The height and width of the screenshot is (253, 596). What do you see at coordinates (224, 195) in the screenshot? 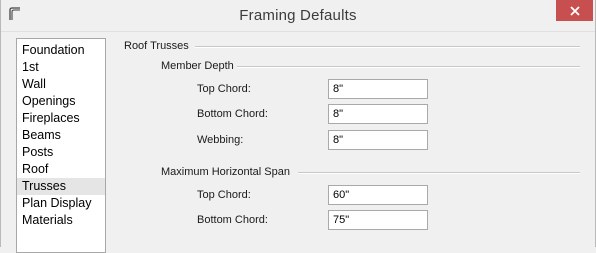
I see `top-chord-span-label: Top Chord:` at bounding box center [224, 195].